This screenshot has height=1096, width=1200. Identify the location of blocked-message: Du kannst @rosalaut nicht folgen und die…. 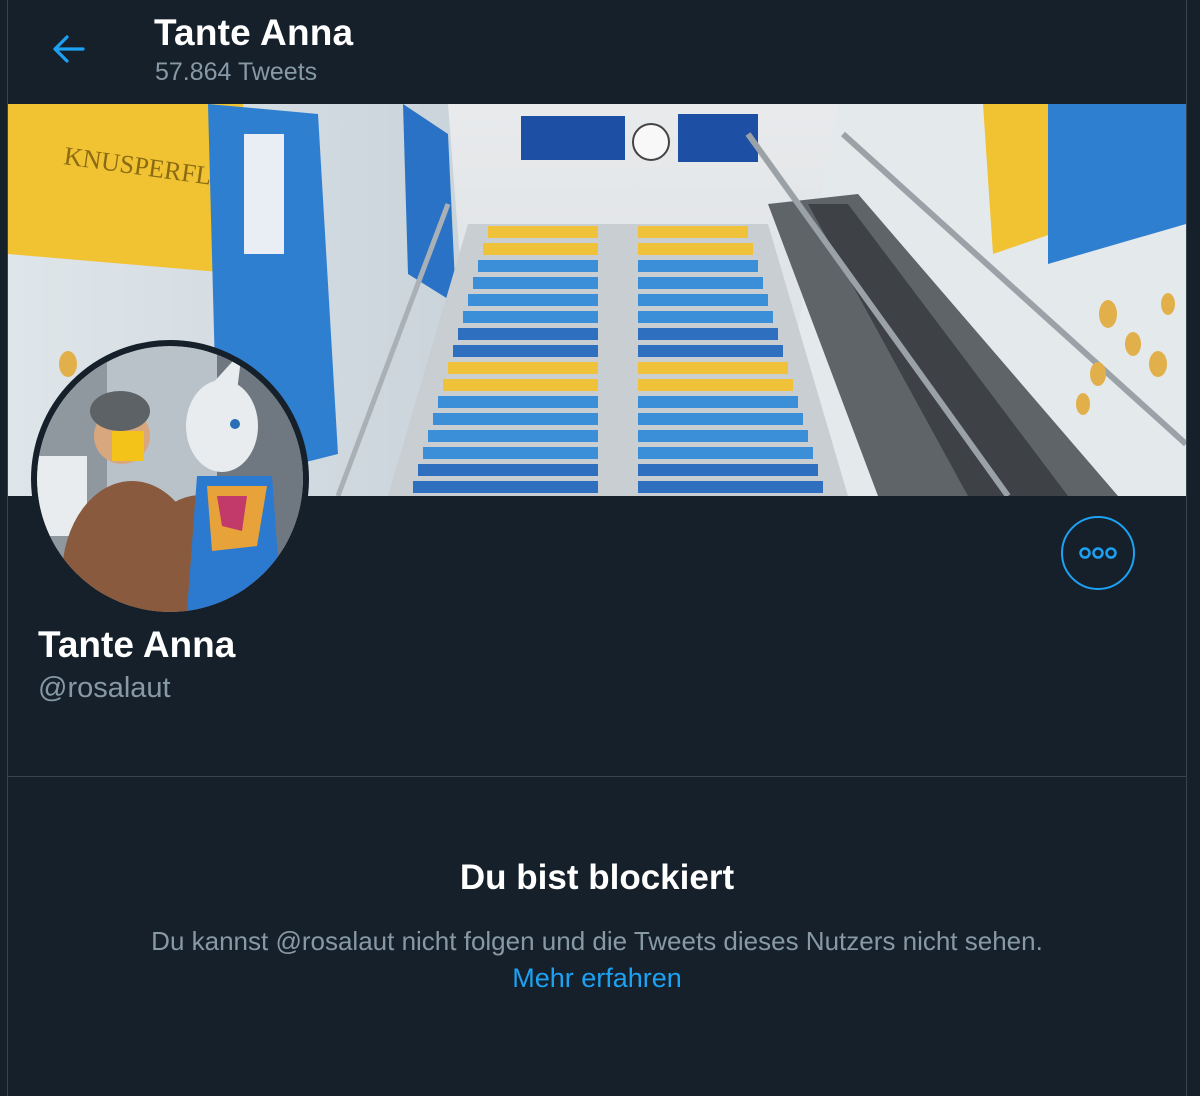
(597, 941).